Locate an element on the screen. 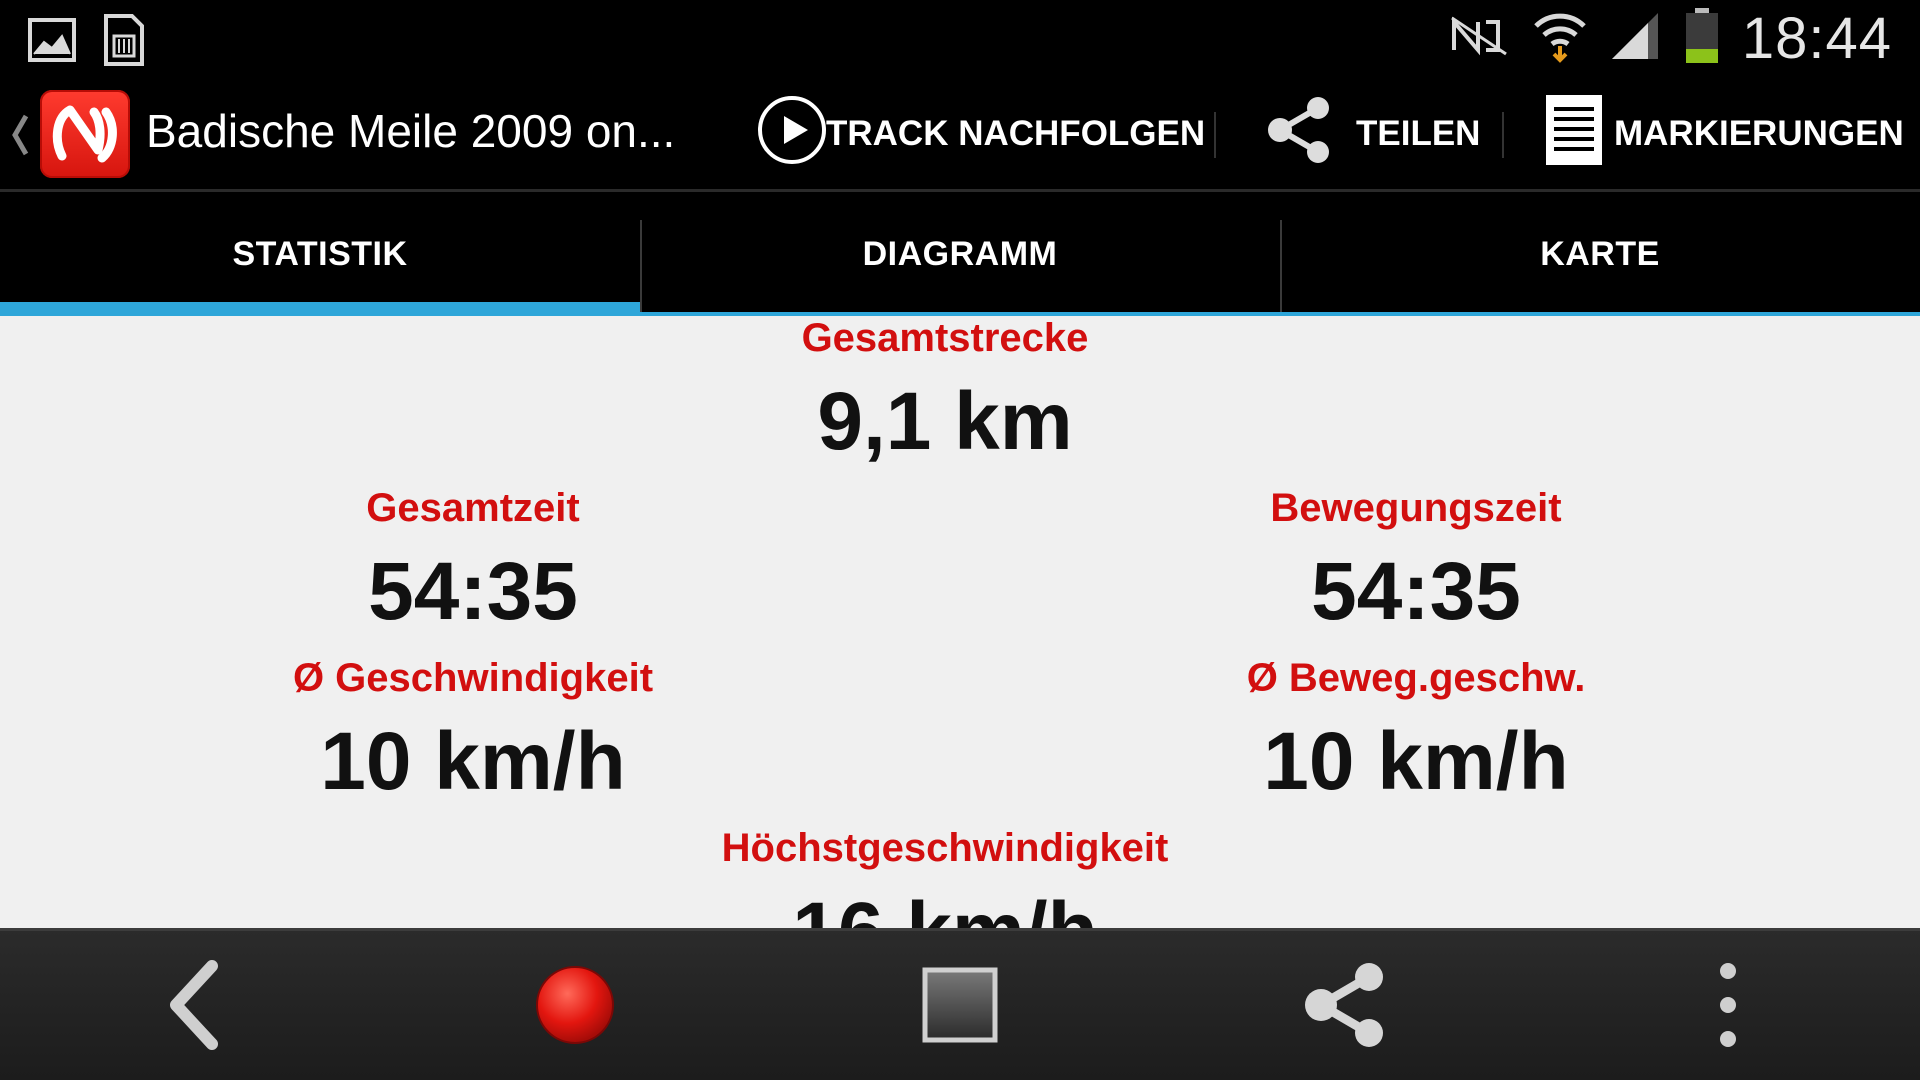 The image size is (1920, 1080). stat-total-time: Gesamtzeit 54:35 is located at coordinates (473, 562).